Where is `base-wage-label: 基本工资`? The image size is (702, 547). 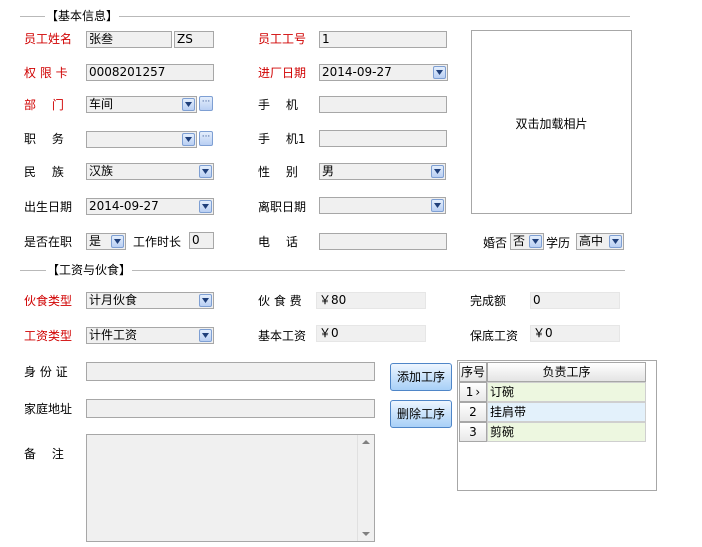 base-wage-label: 基本工资 is located at coordinates (282, 336).